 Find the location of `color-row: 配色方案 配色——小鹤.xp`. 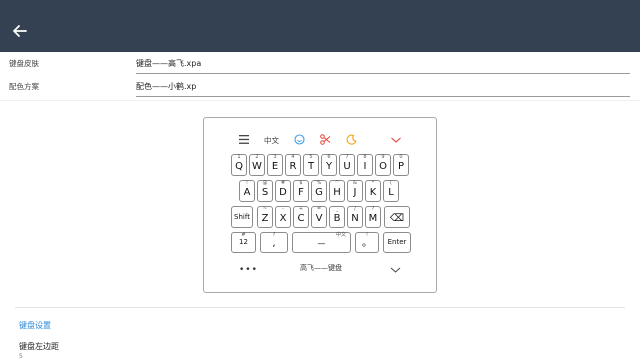

color-row: 配色方案 配色——小鹤.xp is located at coordinates (320, 89).